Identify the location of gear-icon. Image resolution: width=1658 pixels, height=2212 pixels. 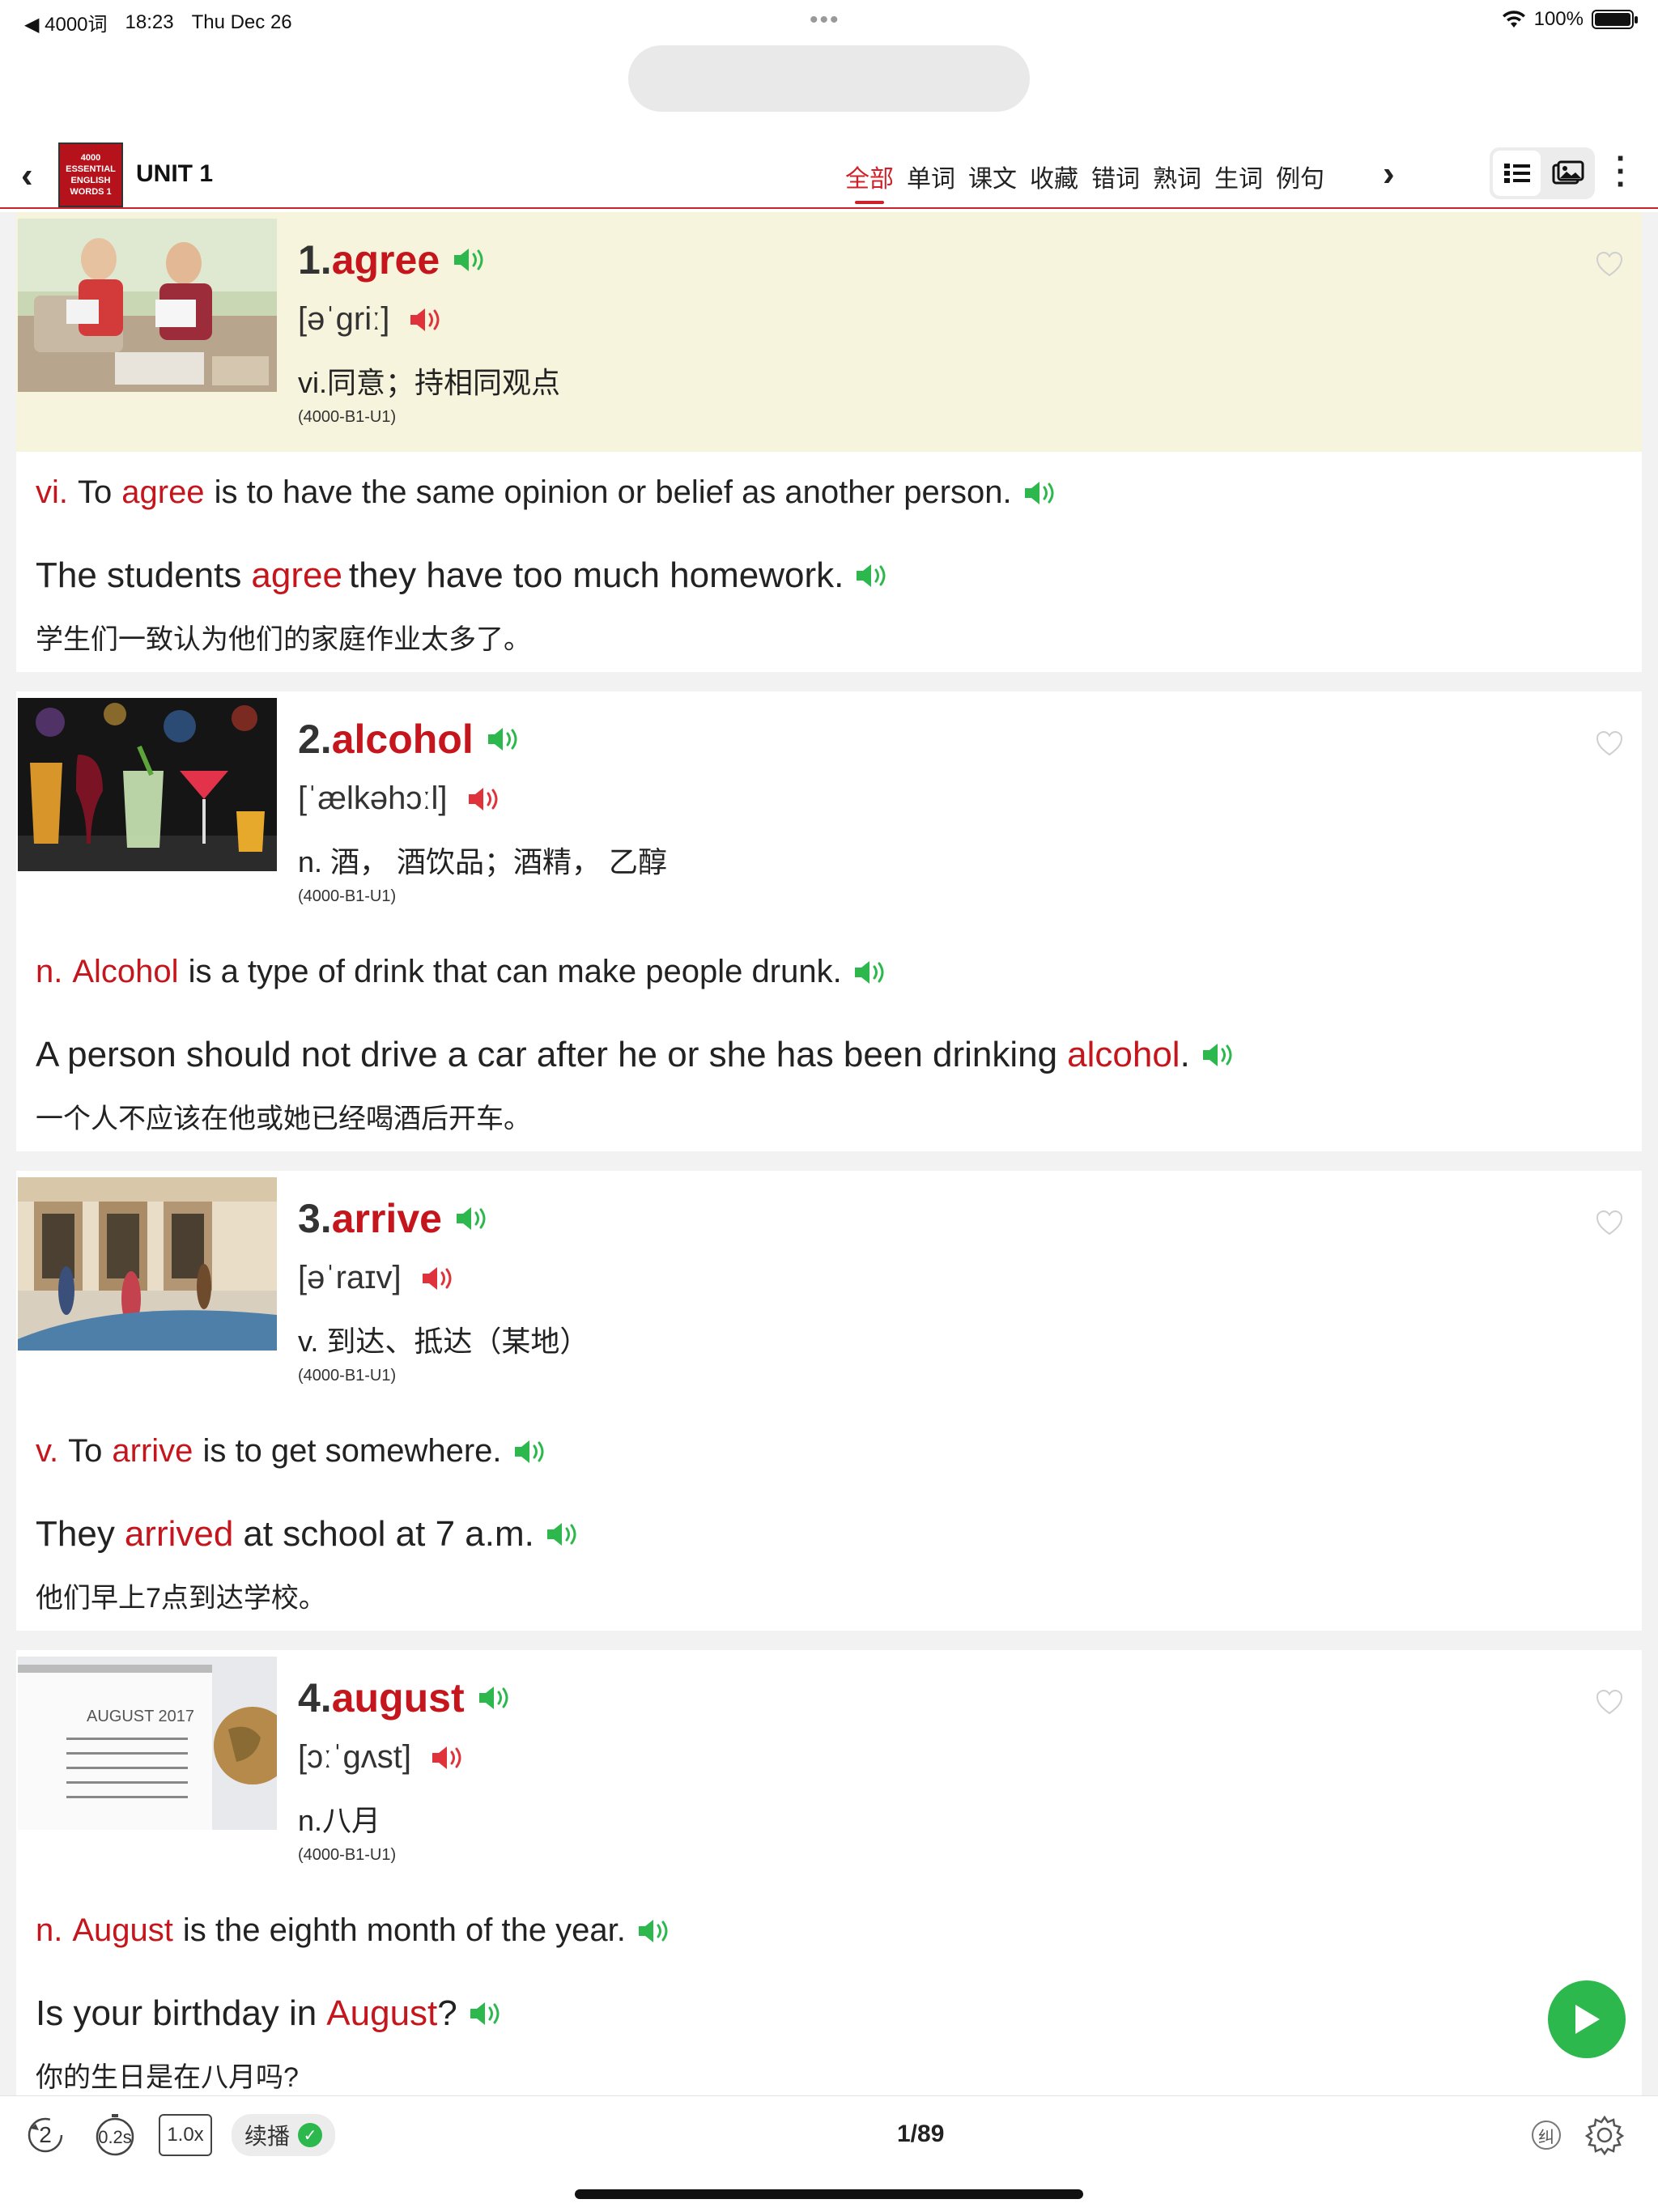
(1604, 2135).